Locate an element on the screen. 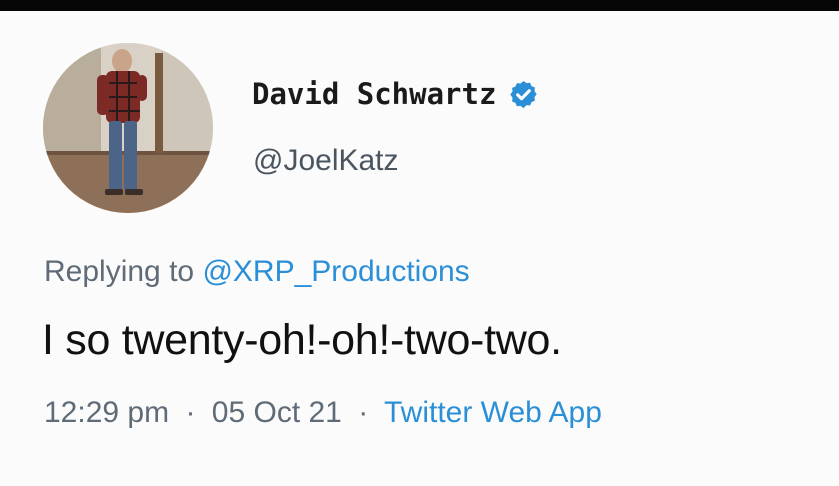  reply-prefix: Replying to is located at coordinates (119, 271).